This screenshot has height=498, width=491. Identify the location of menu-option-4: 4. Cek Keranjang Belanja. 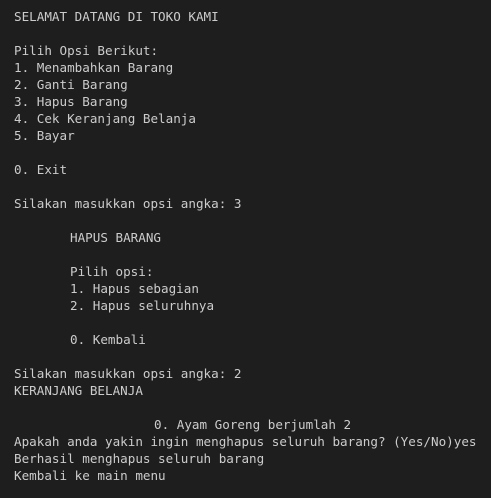
(105, 118).